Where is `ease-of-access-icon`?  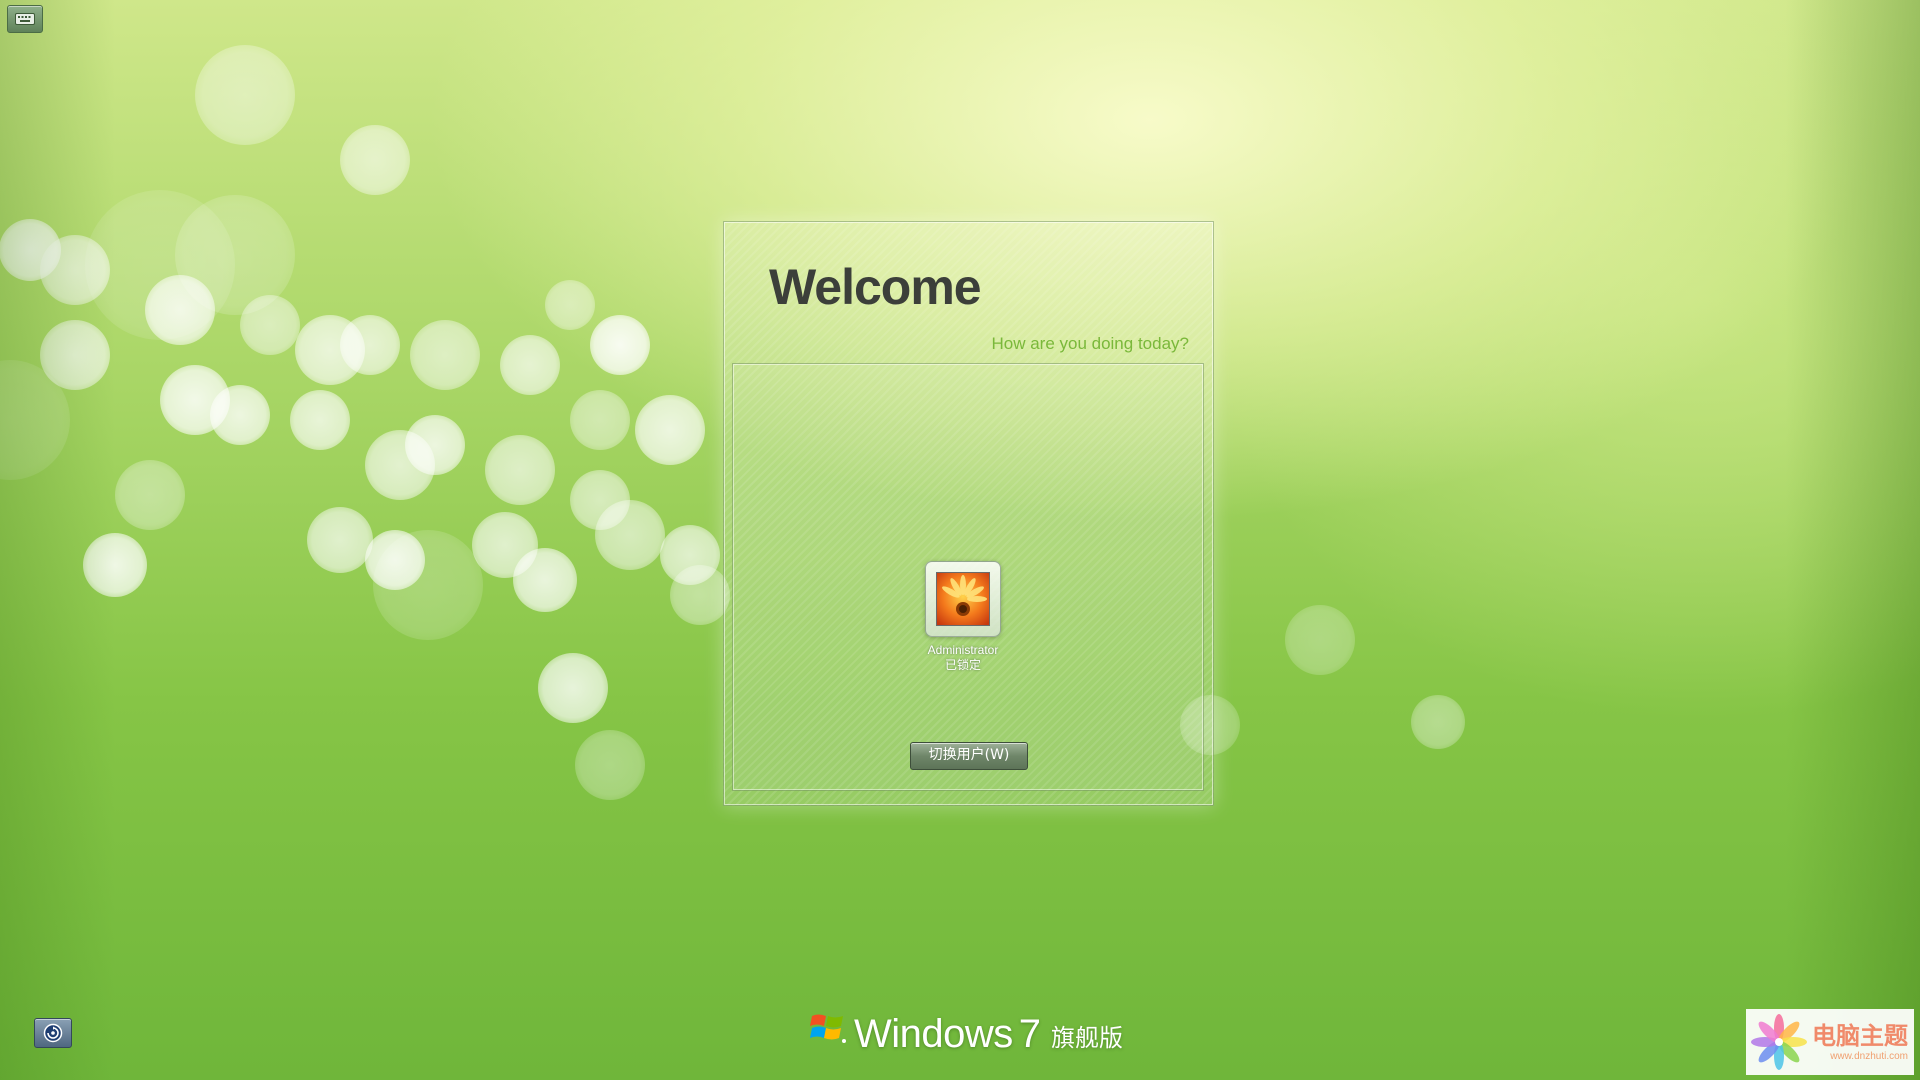 ease-of-access-icon is located at coordinates (53, 1033).